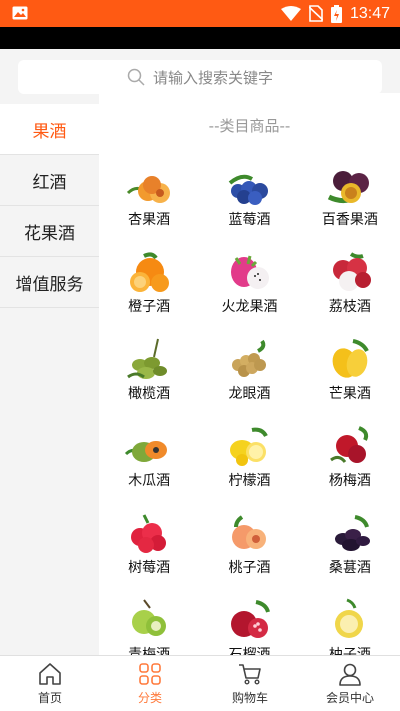 This screenshot has height=711, width=400. Describe the element at coordinates (251, 619) in the screenshot. I see `pomegranate-icon` at that location.